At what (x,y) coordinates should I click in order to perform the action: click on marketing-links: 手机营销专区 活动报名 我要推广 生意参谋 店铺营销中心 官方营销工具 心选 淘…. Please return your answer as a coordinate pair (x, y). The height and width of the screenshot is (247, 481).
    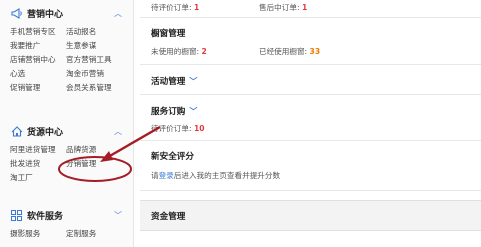
    Looking at the image, I should click on (72, 59).